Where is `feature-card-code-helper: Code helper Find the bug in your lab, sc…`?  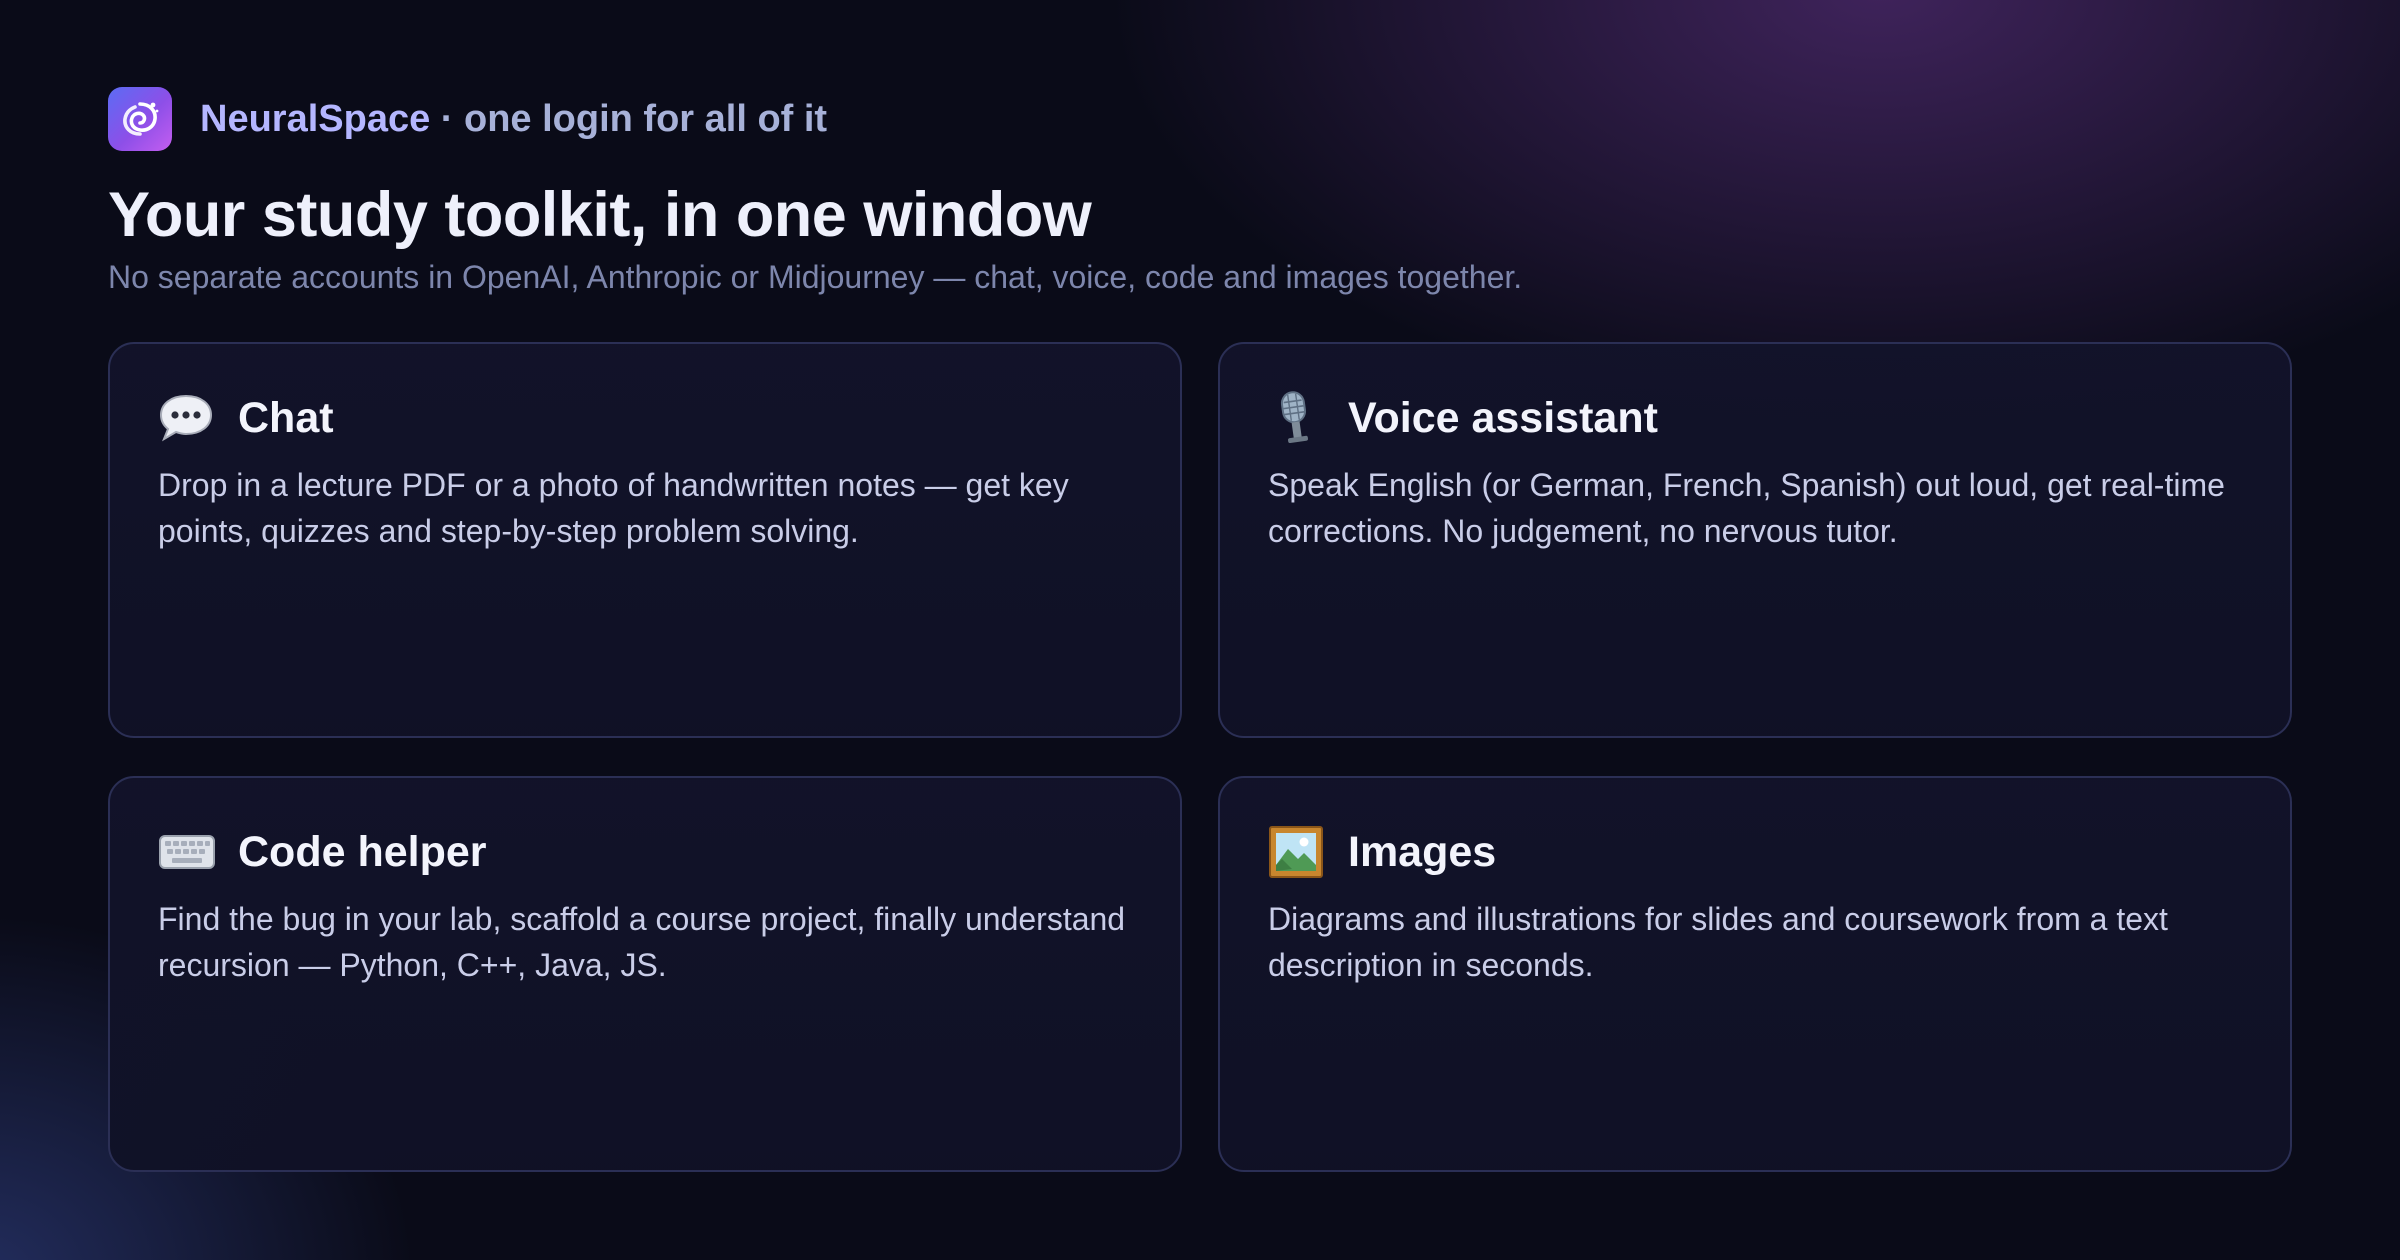
feature-card-code-helper: Code helper Find the bug in your lab, sc… is located at coordinates (645, 974).